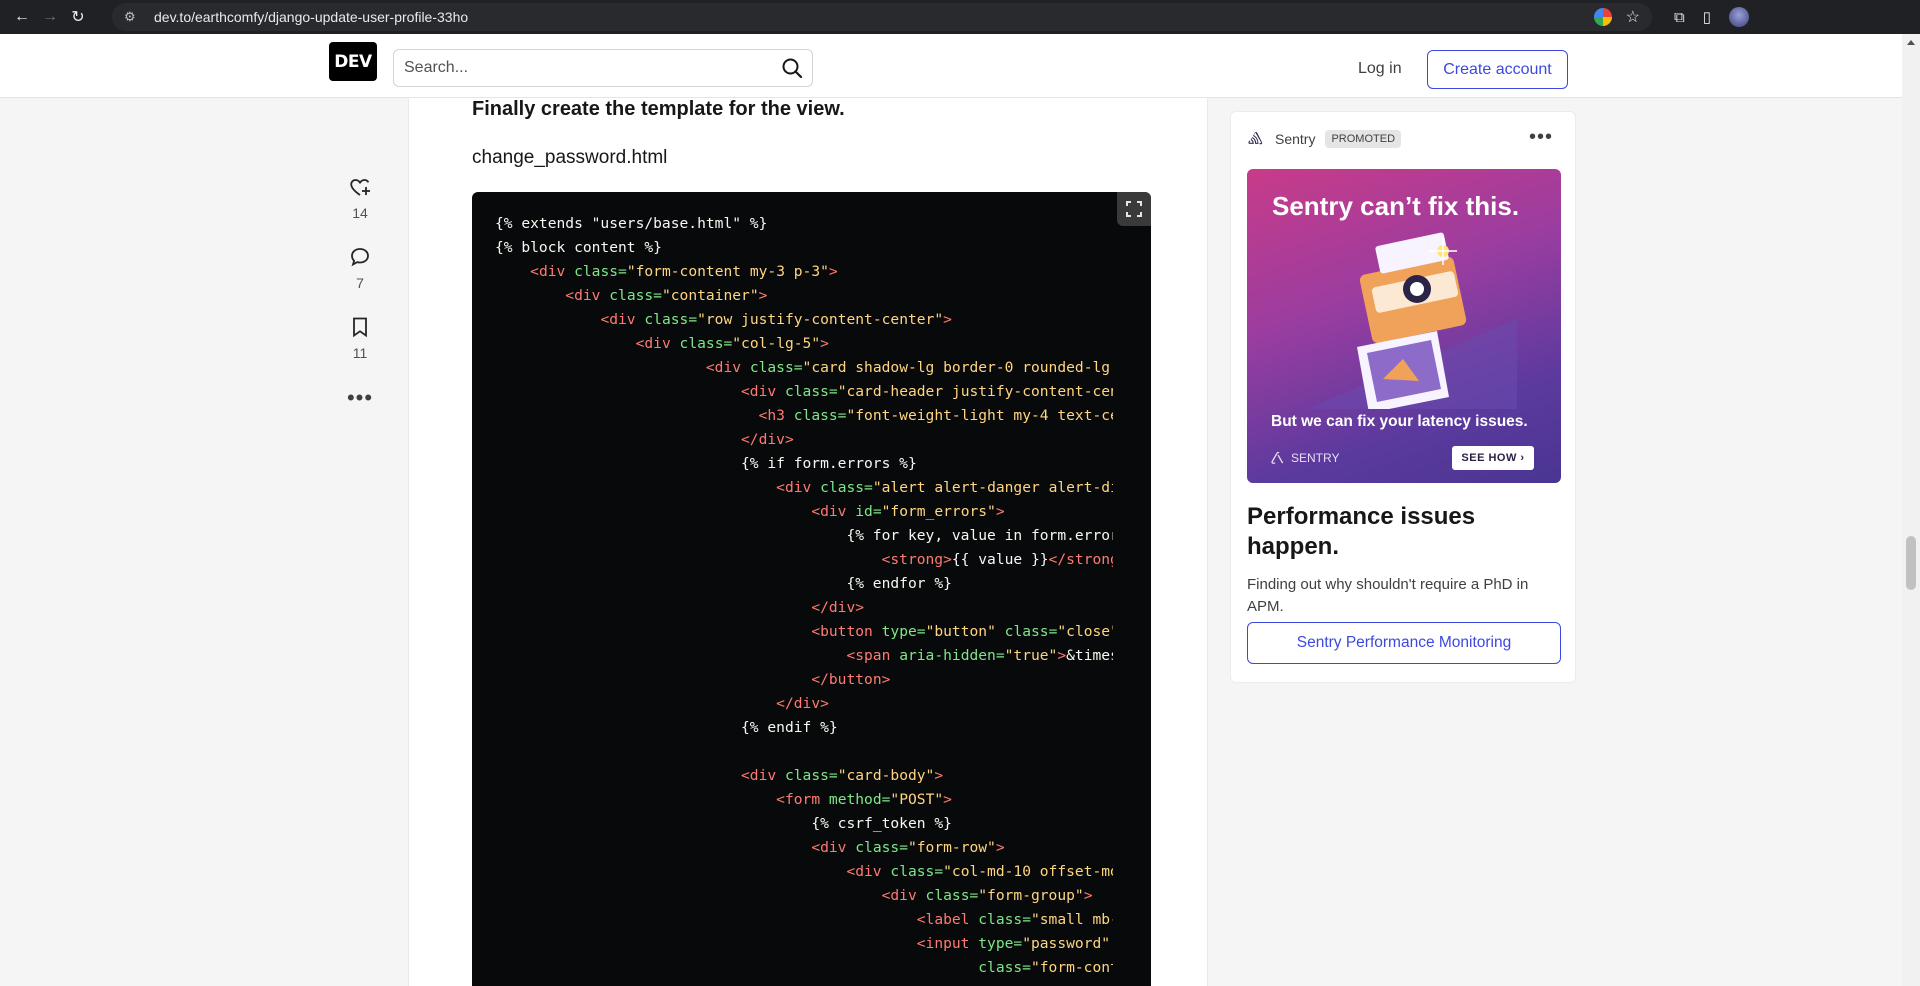 The height and width of the screenshot is (986, 1920). I want to click on more-options-icon: •••, so click(360, 398).